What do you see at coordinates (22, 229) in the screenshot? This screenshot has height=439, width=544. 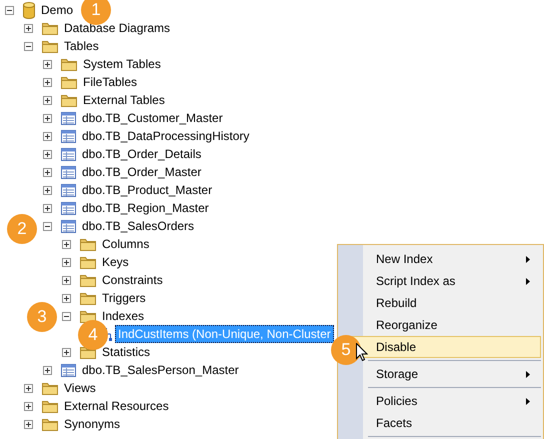 I see `callout-badge: 2` at bounding box center [22, 229].